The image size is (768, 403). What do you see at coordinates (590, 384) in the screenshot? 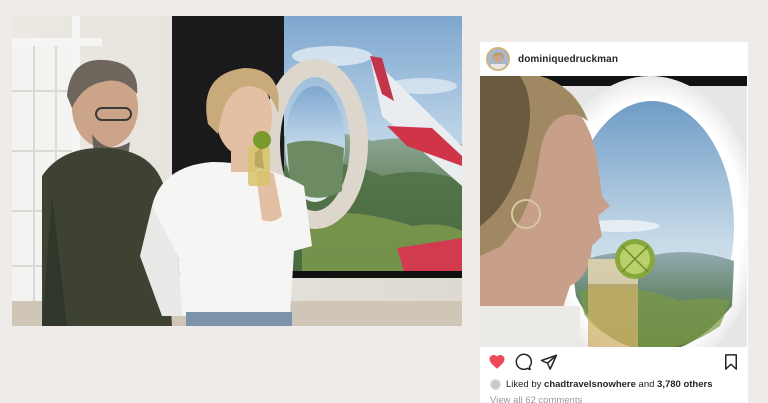
I see `liked-by-user: chadtravelsnowhere` at bounding box center [590, 384].